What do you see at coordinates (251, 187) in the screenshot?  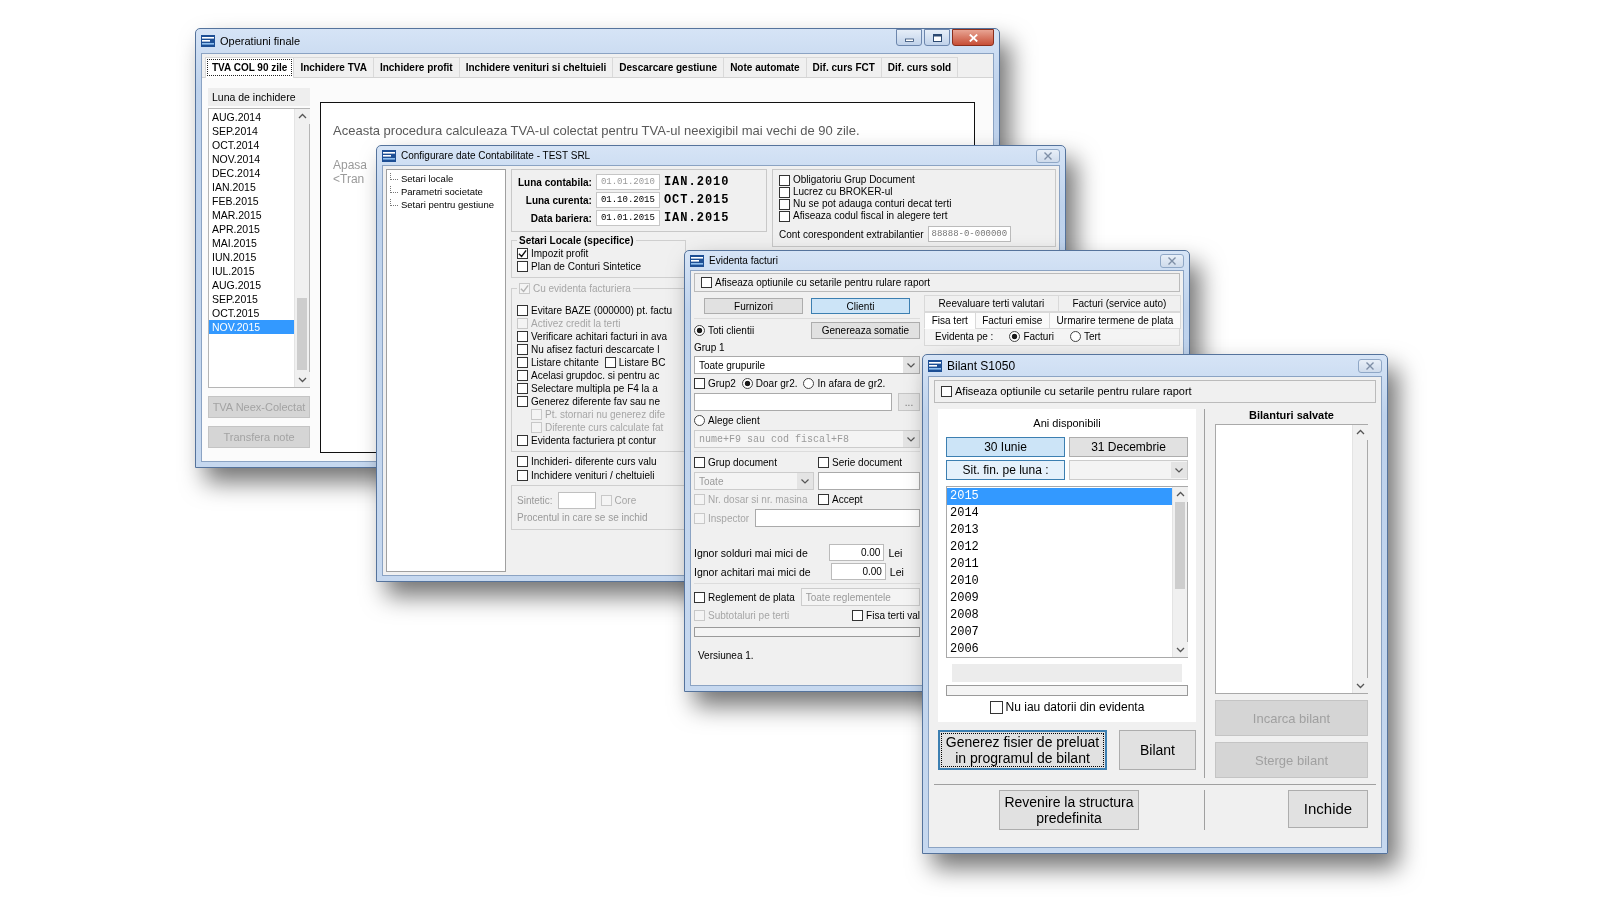 I see `list-item: IAN.2015` at bounding box center [251, 187].